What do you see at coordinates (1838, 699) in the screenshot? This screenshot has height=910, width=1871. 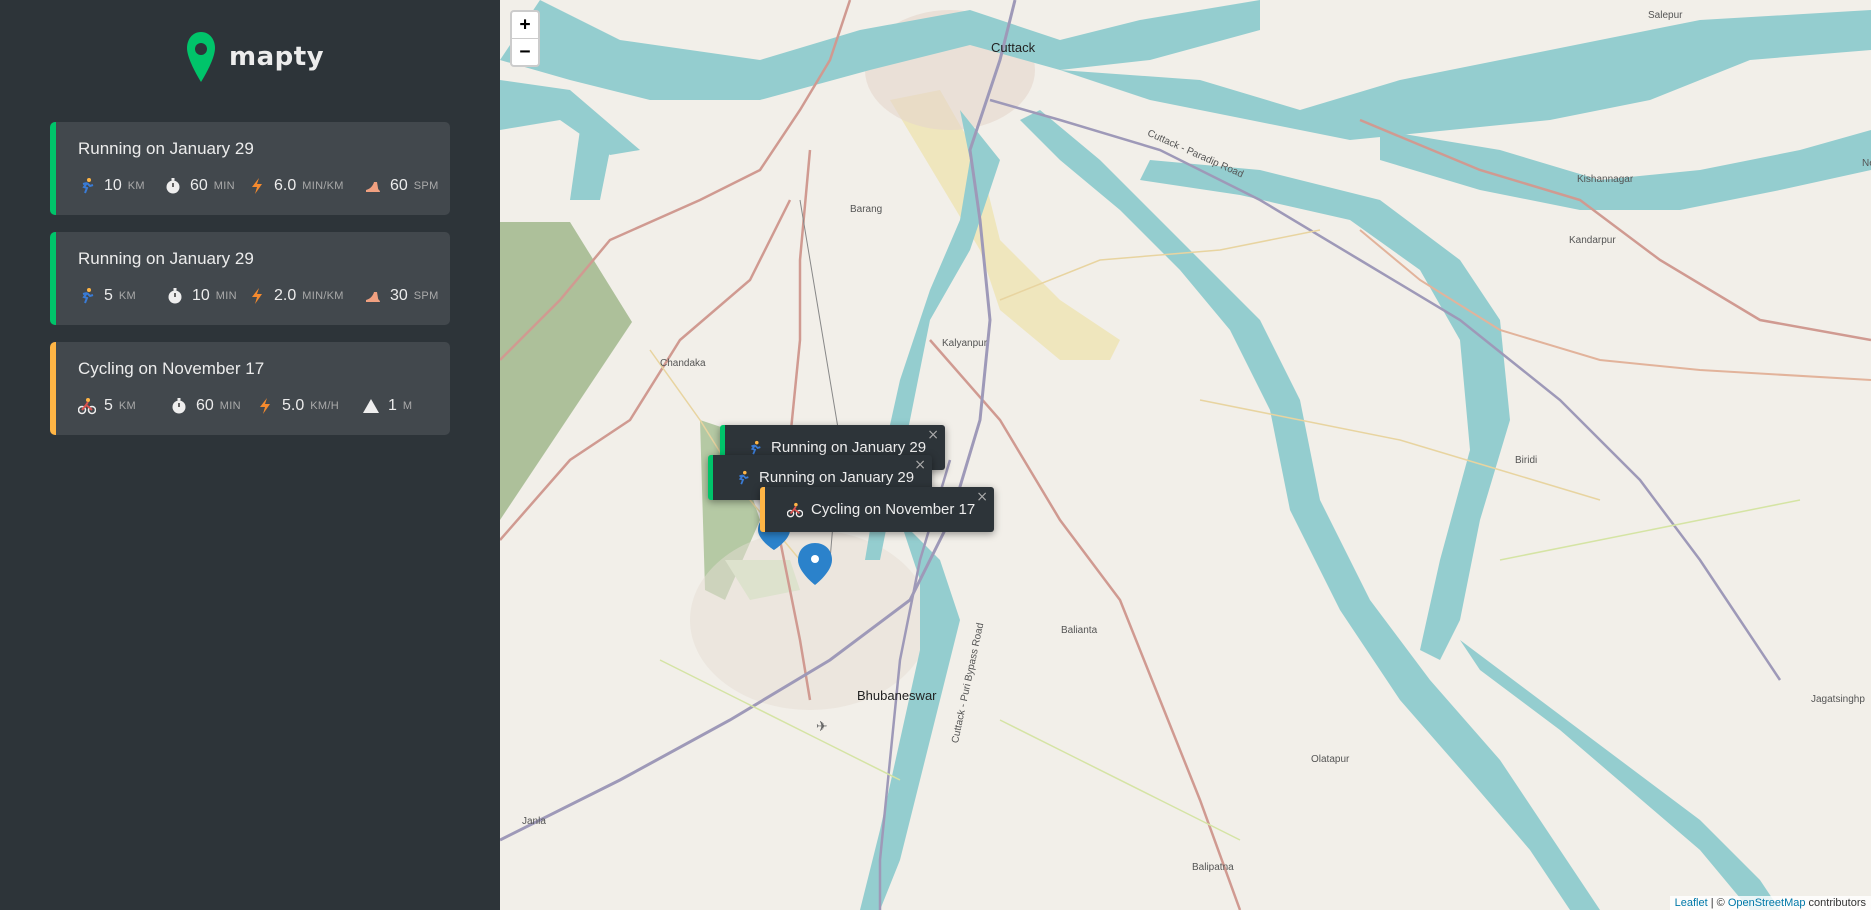 I see `place-label: Jagatsinghp` at bounding box center [1838, 699].